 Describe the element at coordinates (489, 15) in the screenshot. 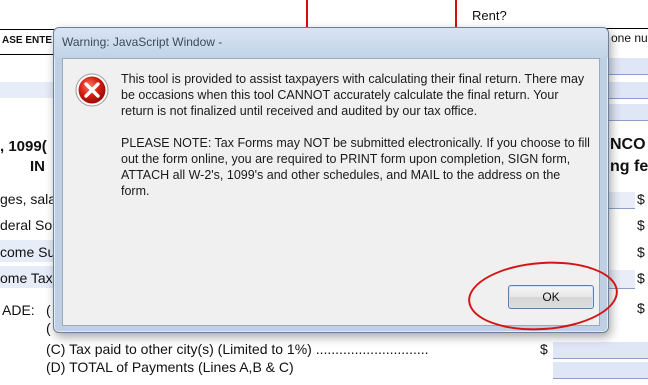

I see `rent-label: Rent?` at that location.